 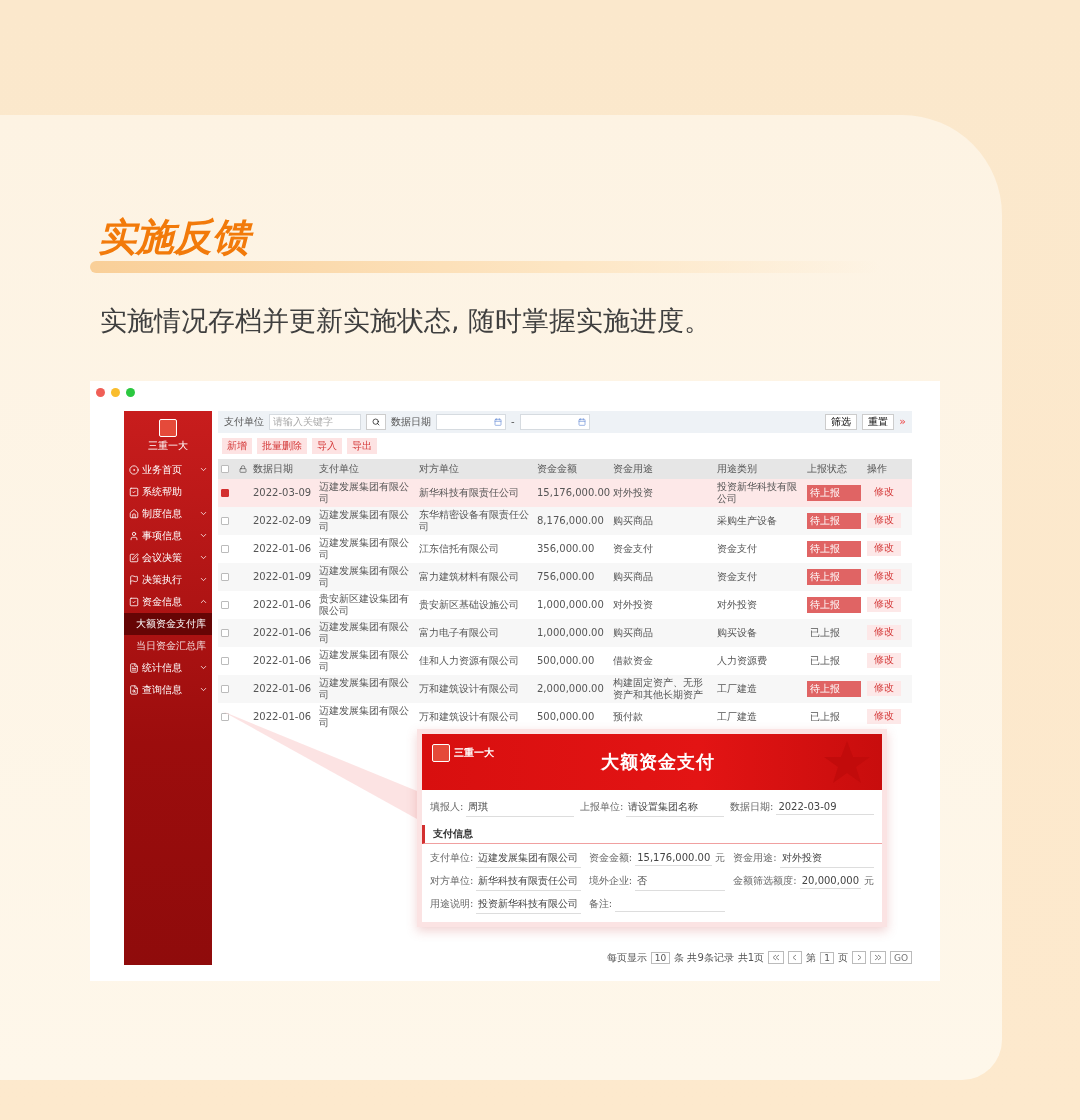 I want to click on maximize-dot-icon, so click(x=130, y=393).